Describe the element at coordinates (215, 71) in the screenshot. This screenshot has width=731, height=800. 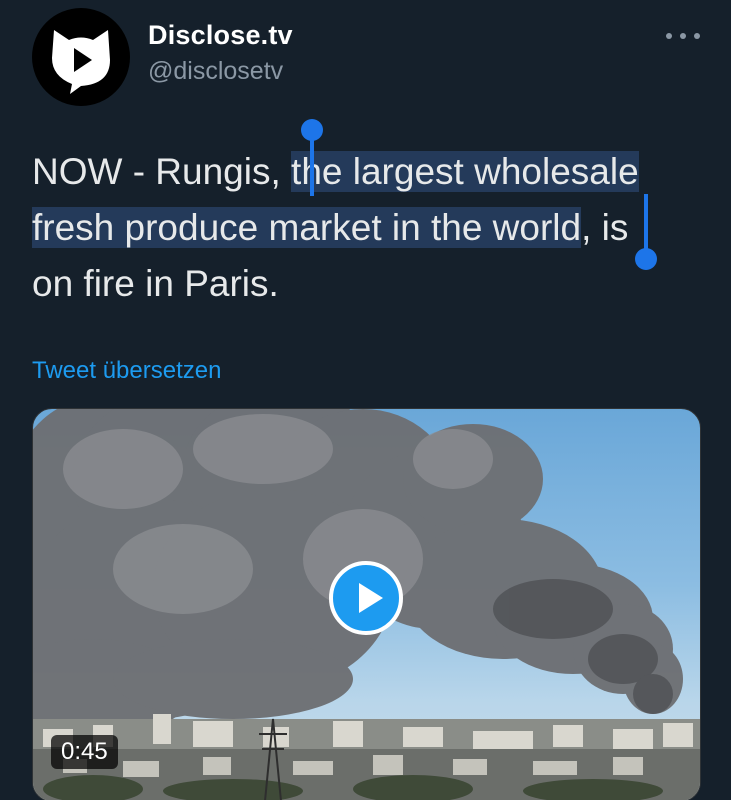
I see `author-handle: @disclosetv` at that location.